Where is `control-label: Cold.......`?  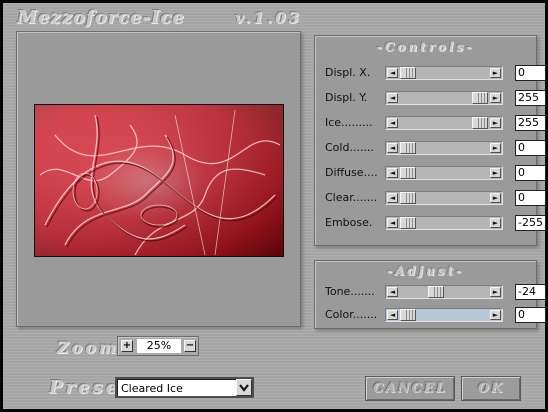 control-label: Cold....... is located at coordinates (349, 147).